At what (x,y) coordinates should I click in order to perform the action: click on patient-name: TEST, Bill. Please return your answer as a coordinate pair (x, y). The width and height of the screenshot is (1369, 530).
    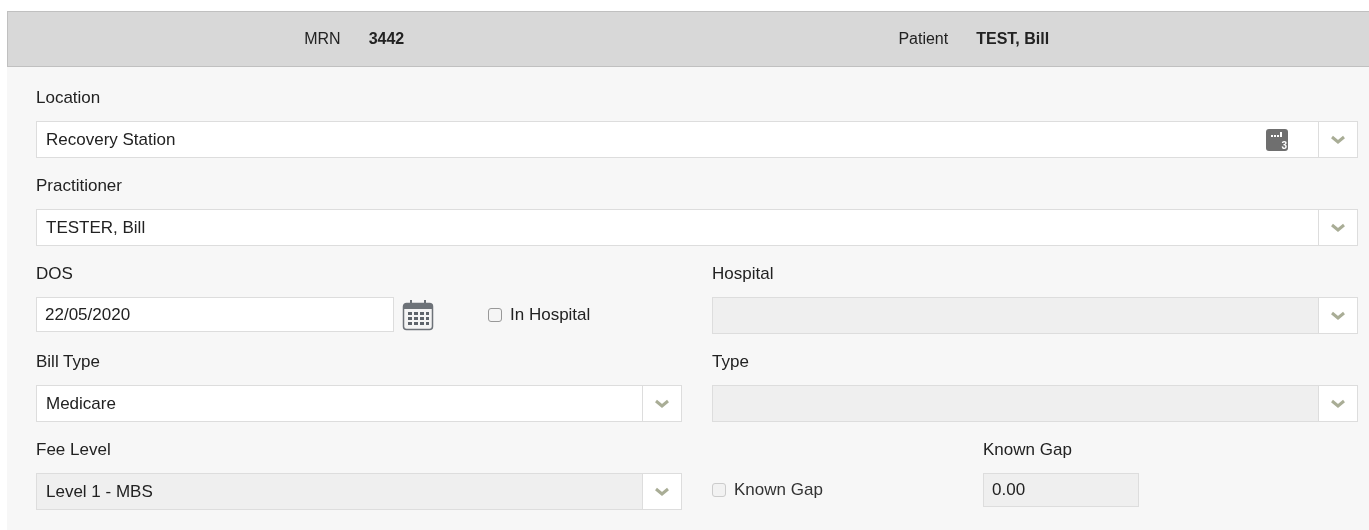
    Looking at the image, I should click on (1013, 39).